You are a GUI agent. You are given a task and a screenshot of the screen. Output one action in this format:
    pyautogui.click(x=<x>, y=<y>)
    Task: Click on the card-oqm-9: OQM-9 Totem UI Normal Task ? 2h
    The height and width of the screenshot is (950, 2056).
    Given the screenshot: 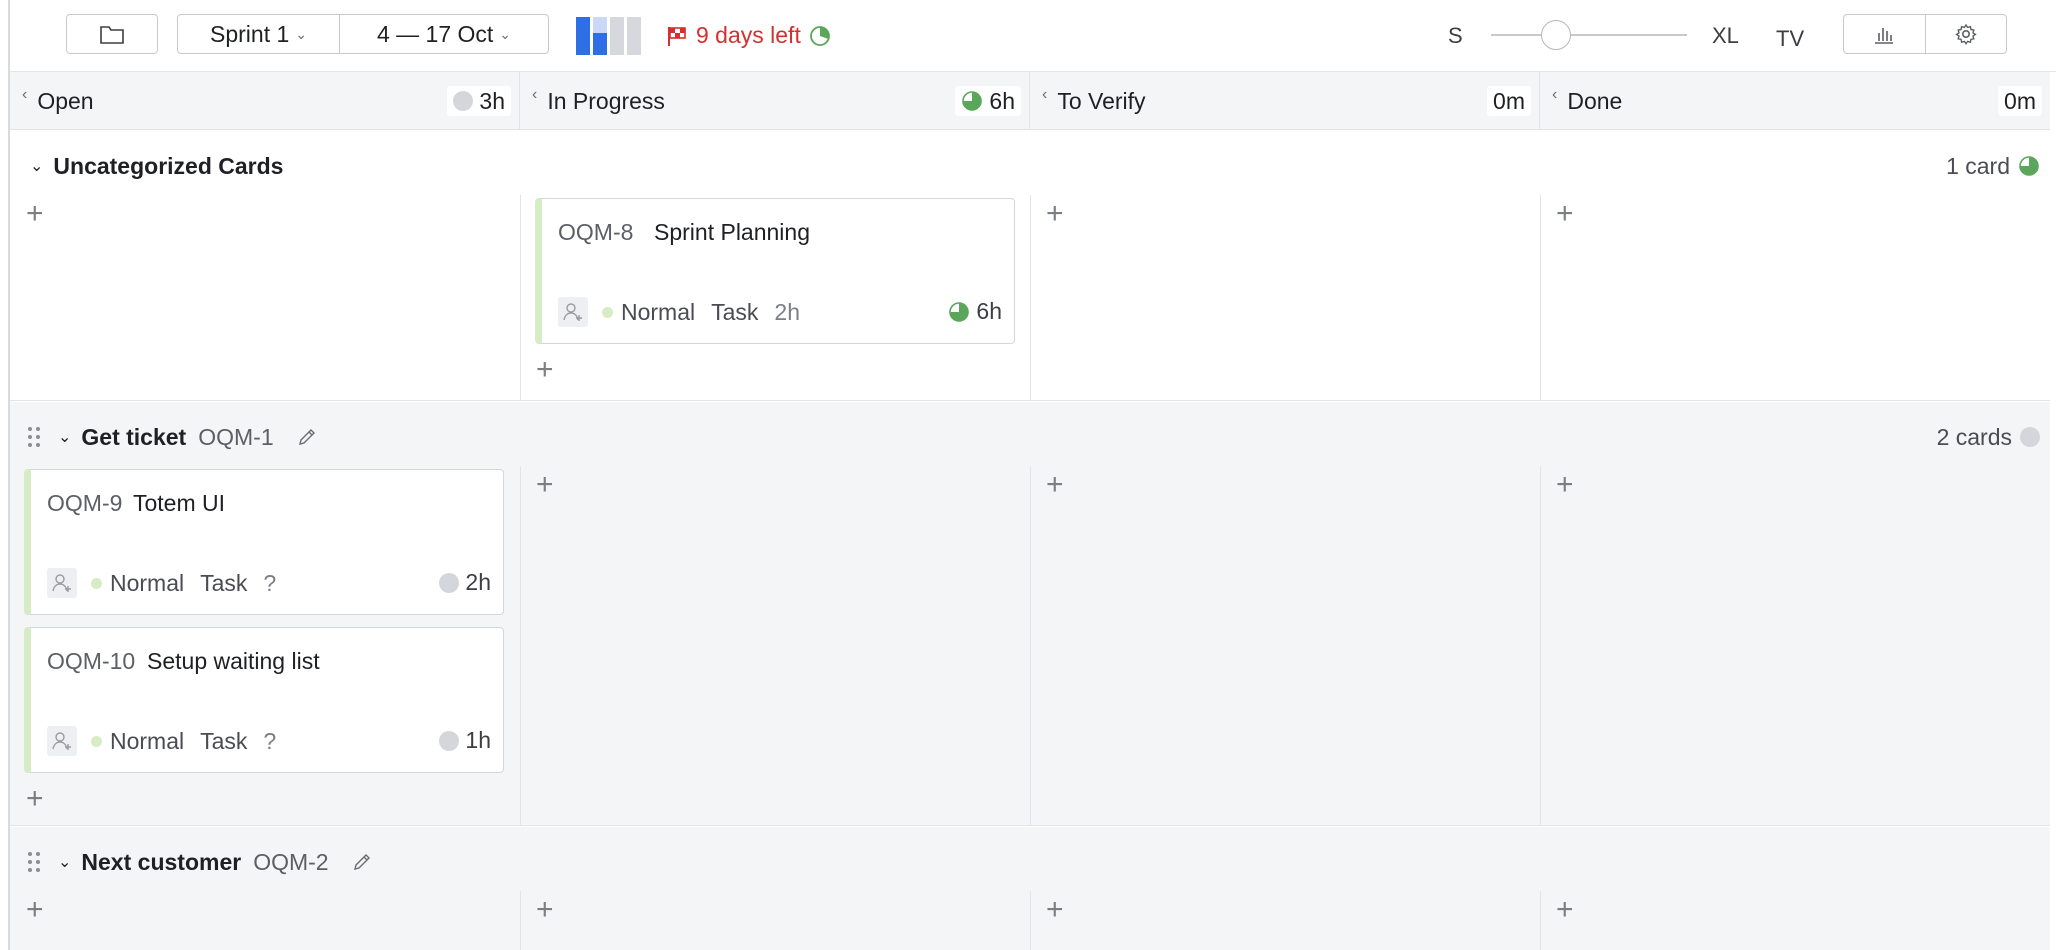 What is the action you would take?
    pyautogui.click(x=264, y=542)
    